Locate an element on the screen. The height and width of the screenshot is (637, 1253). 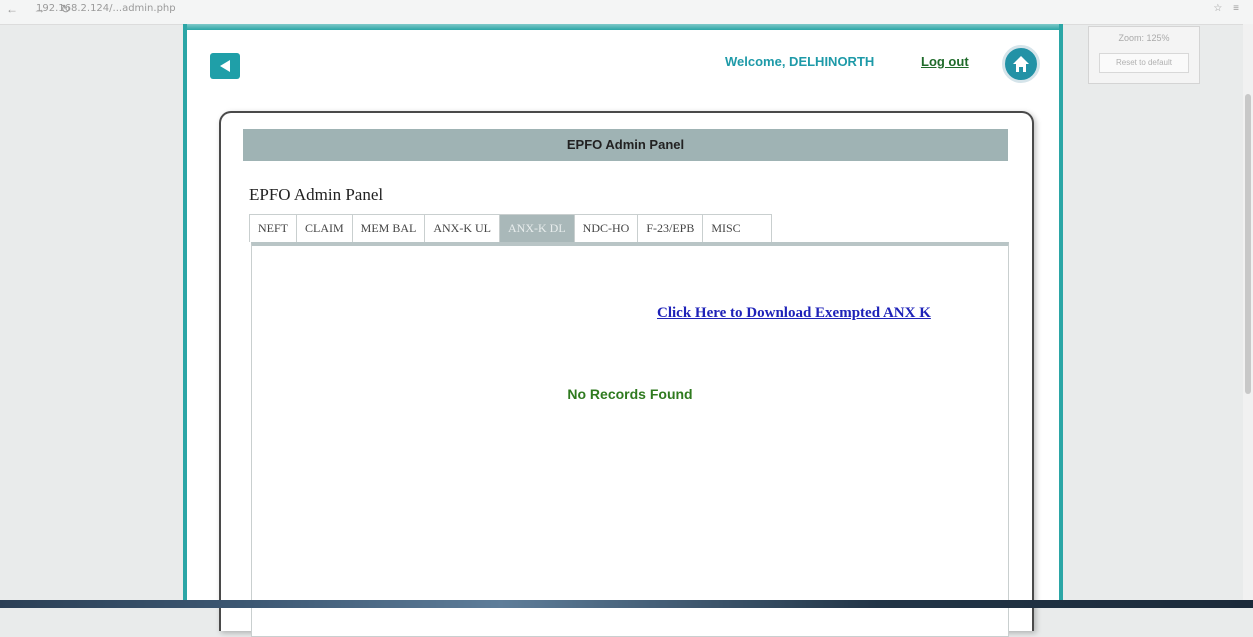
reset-zoom-button: Reset to default is located at coordinates (1144, 63).